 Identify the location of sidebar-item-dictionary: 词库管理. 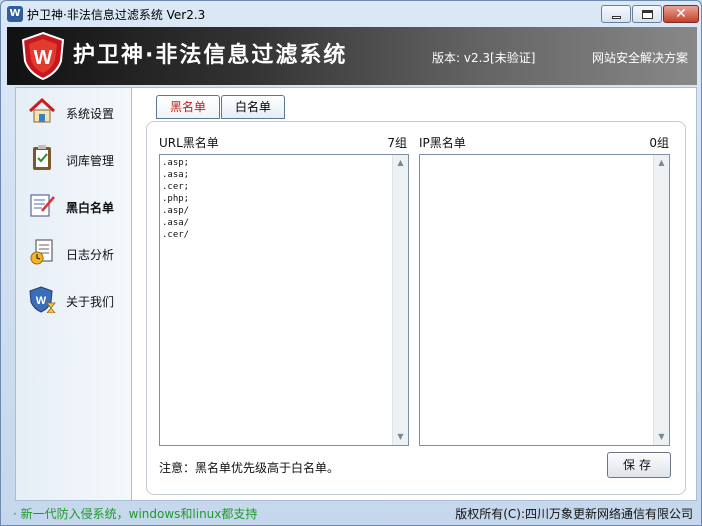
(73, 159).